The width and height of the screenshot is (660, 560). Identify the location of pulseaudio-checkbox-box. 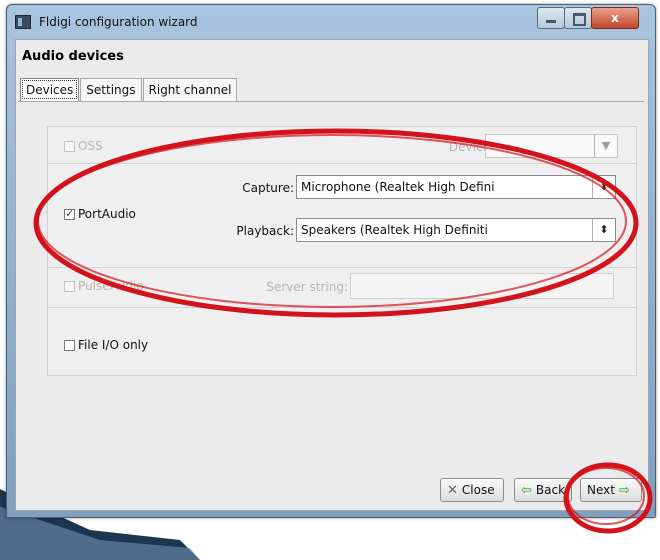
(69, 286).